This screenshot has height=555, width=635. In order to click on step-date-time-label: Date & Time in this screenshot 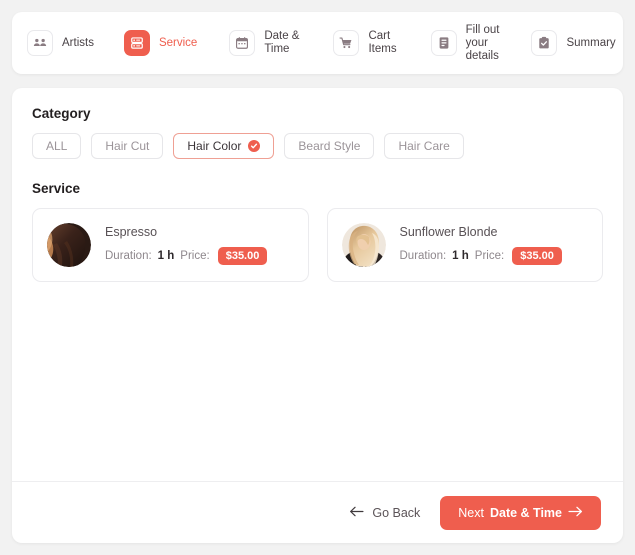, I will do `click(282, 42)`.